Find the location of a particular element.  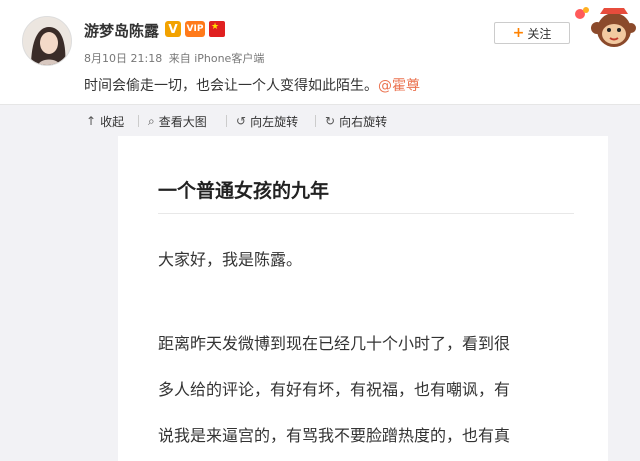

rotate-right-icon: ↻ is located at coordinates (330, 121).